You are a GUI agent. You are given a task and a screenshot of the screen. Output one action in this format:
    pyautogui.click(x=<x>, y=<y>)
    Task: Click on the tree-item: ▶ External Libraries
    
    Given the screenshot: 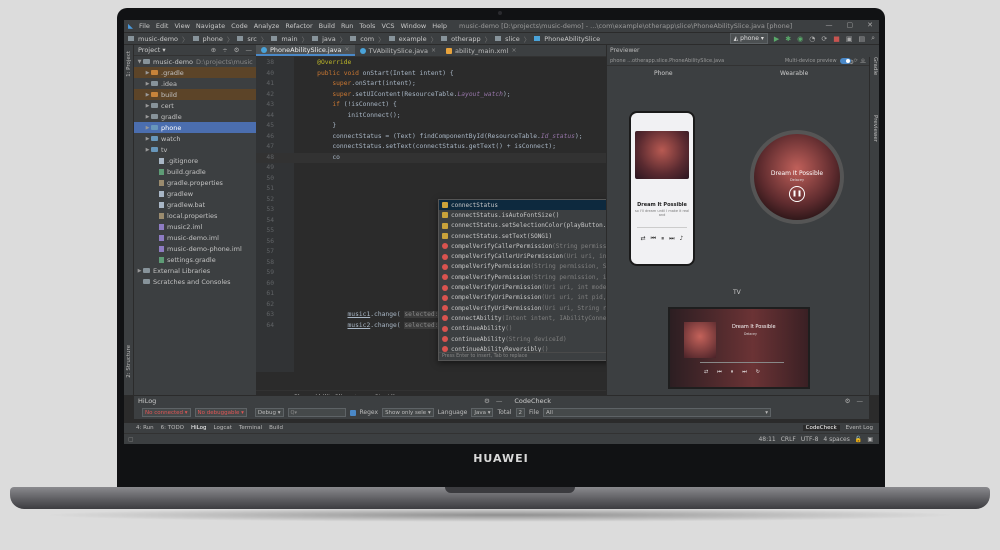 What is the action you would take?
    pyautogui.click(x=195, y=270)
    